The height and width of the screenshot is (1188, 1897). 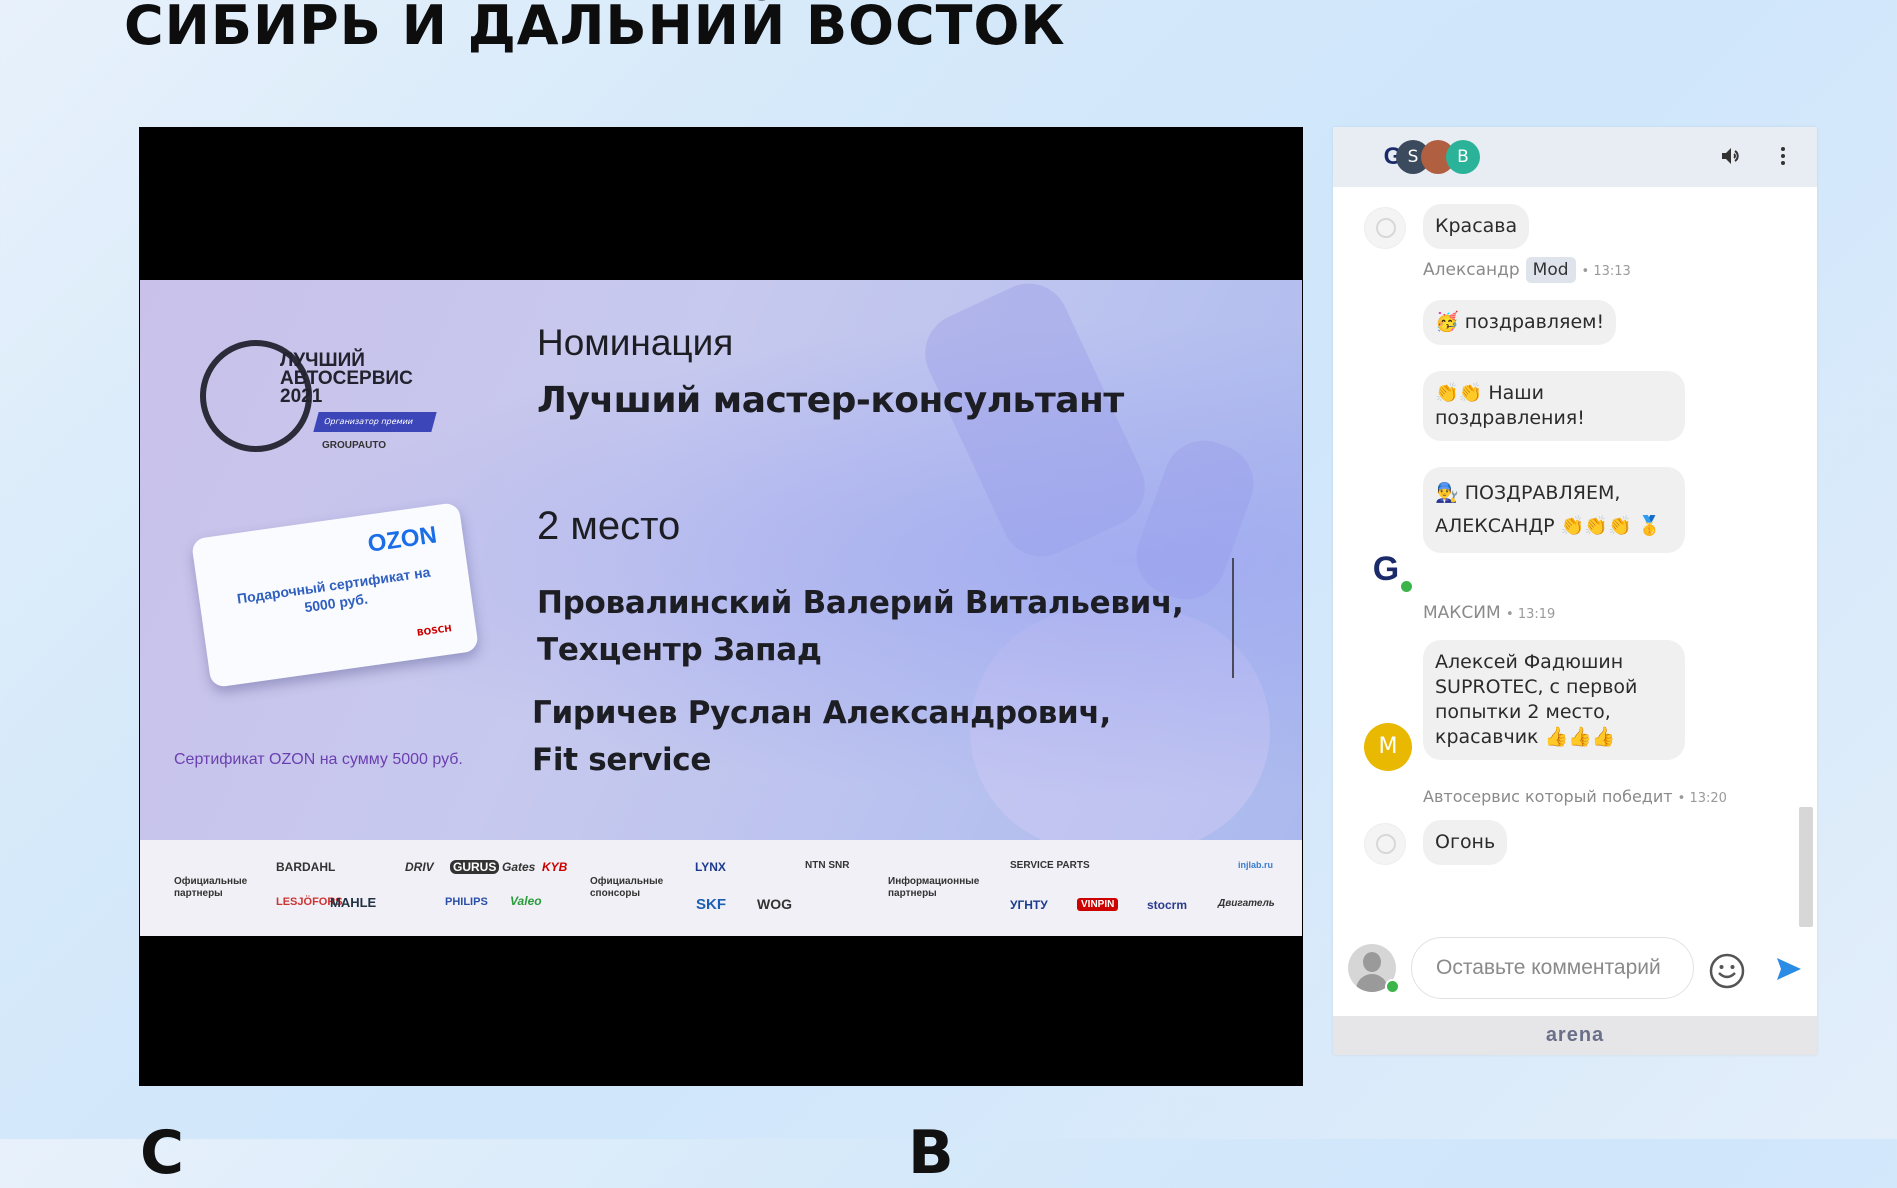 I want to click on avatar: B, so click(x=1463, y=157).